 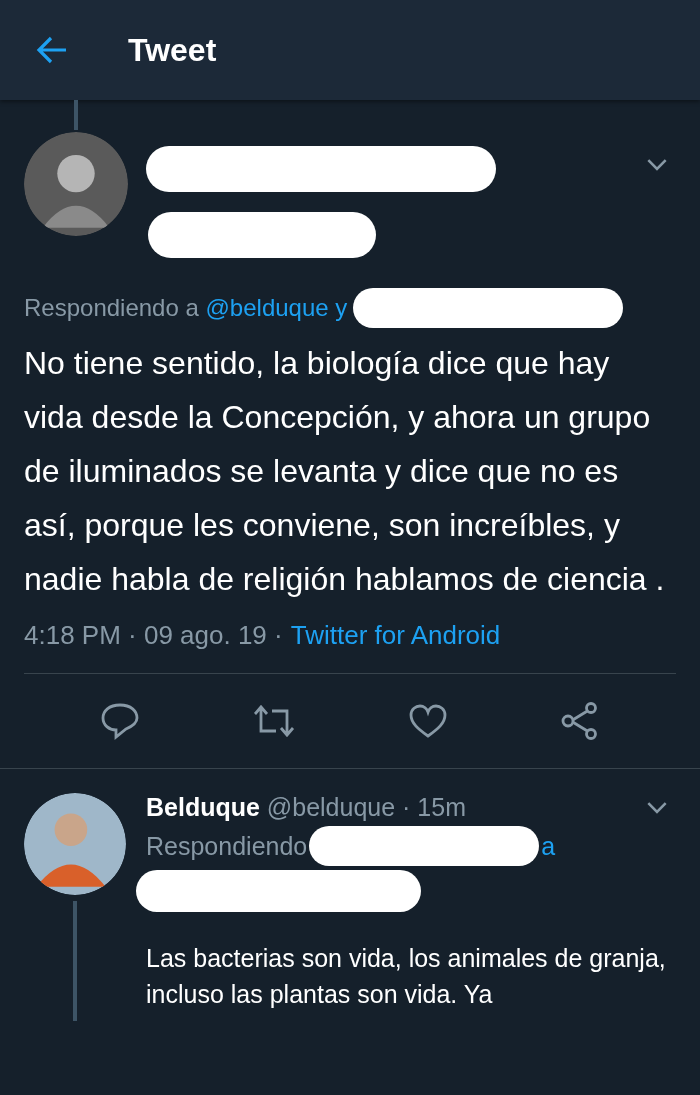 I want to click on share-icon, so click(x=580, y=721).